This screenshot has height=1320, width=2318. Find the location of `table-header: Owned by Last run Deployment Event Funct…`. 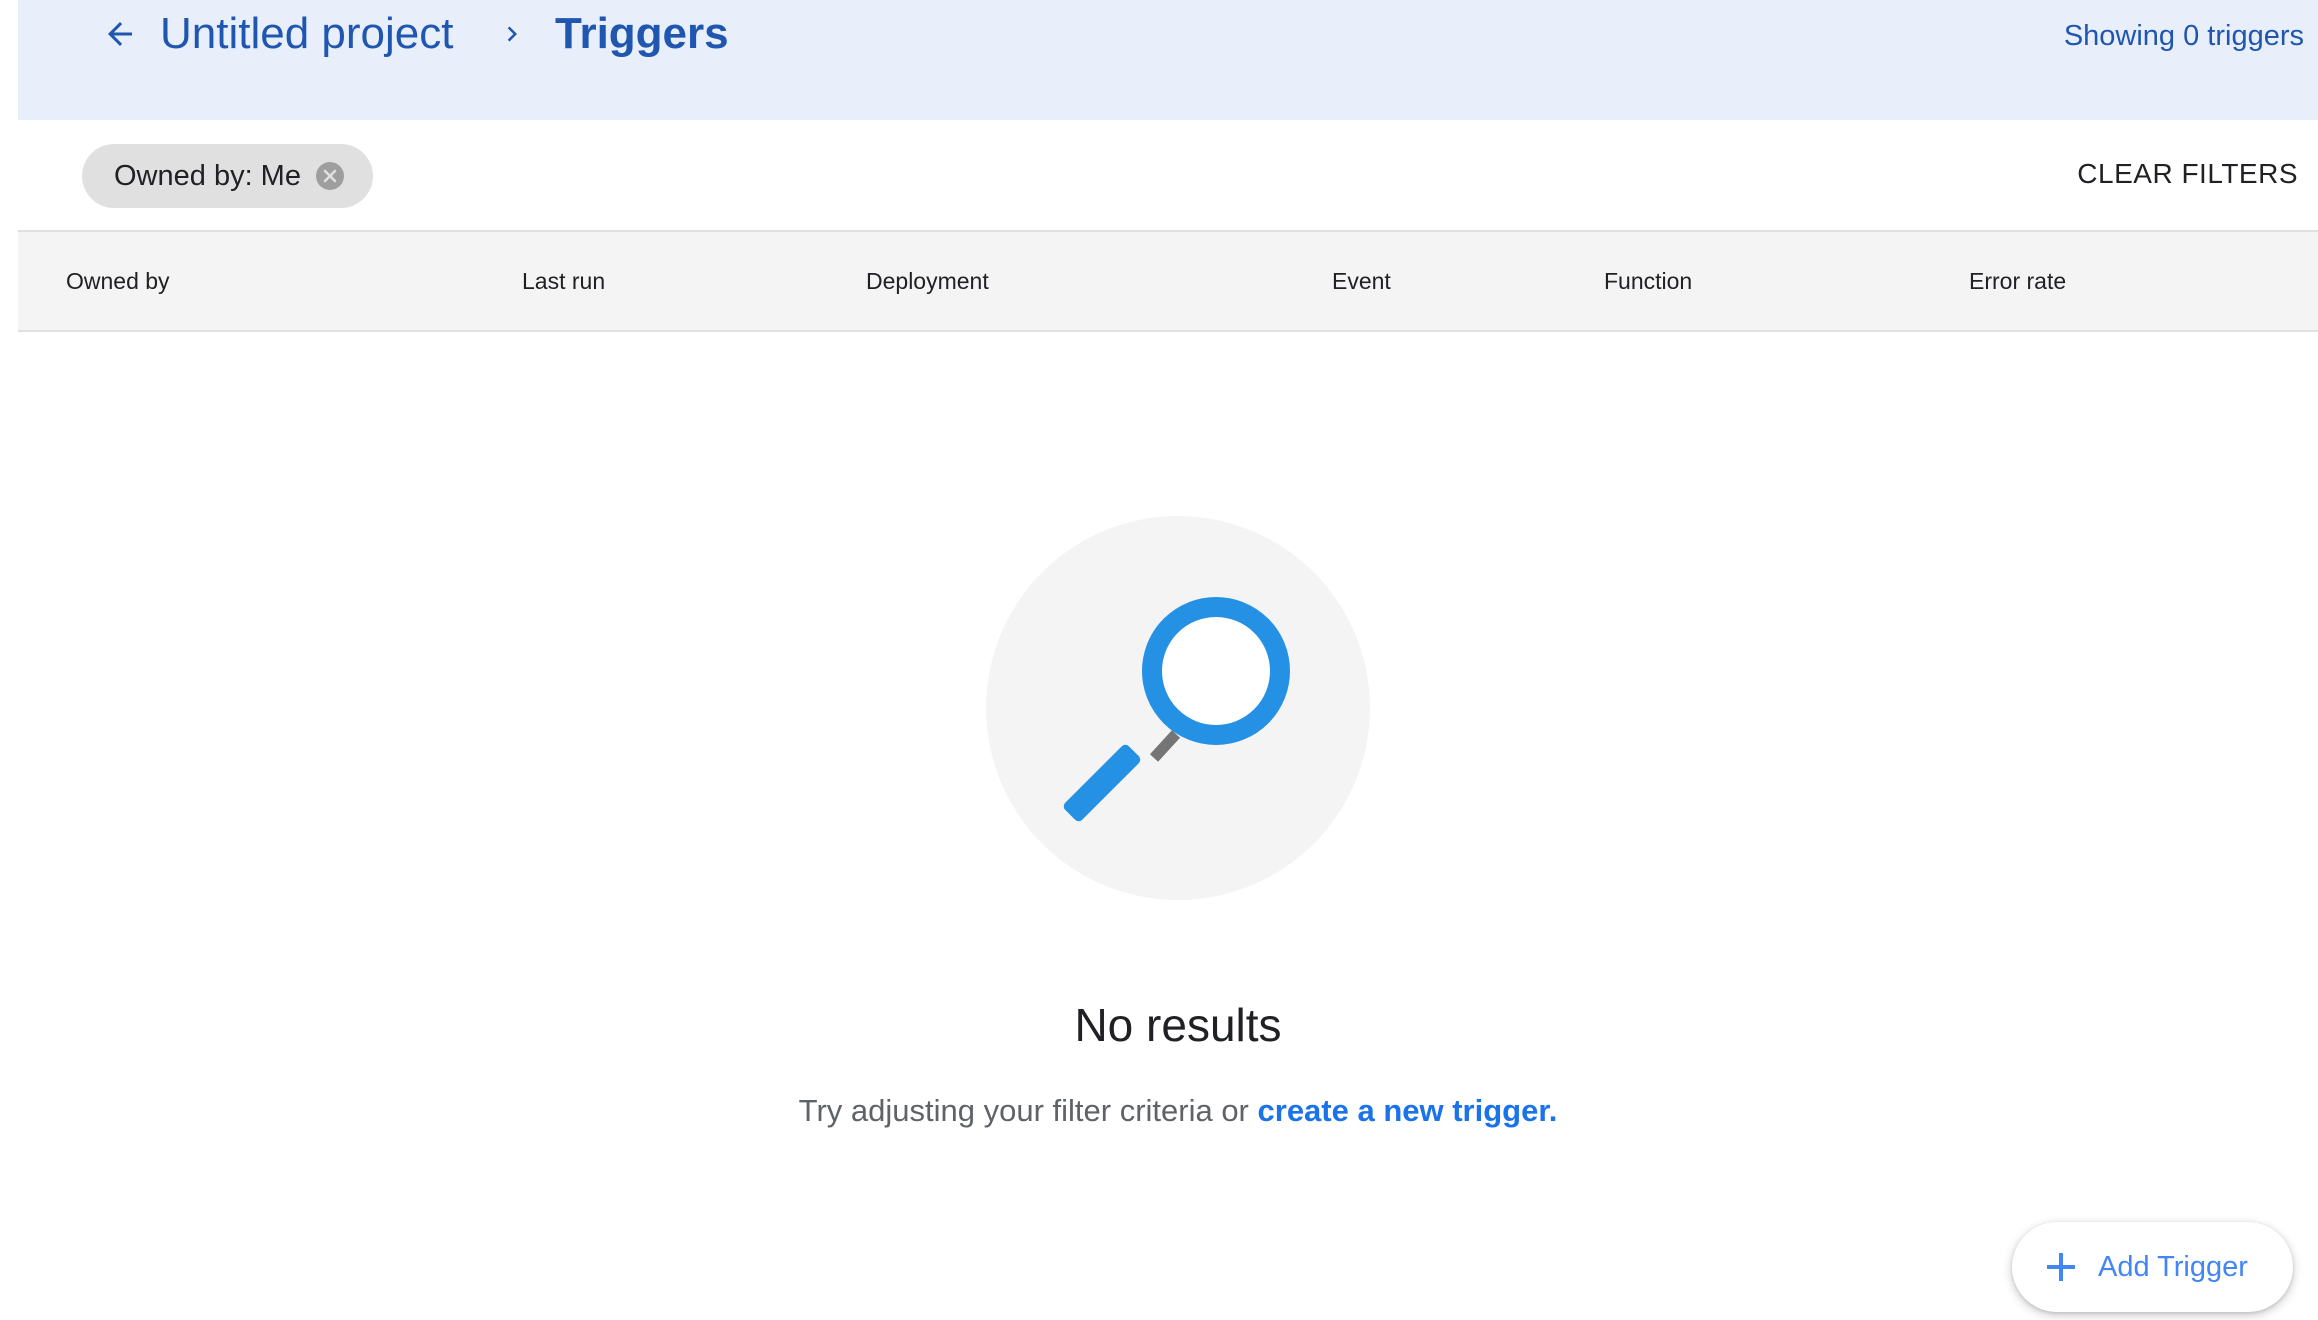

table-header: Owned by Last run Deployment Event Funct… is located at coordinates (1168, 281).